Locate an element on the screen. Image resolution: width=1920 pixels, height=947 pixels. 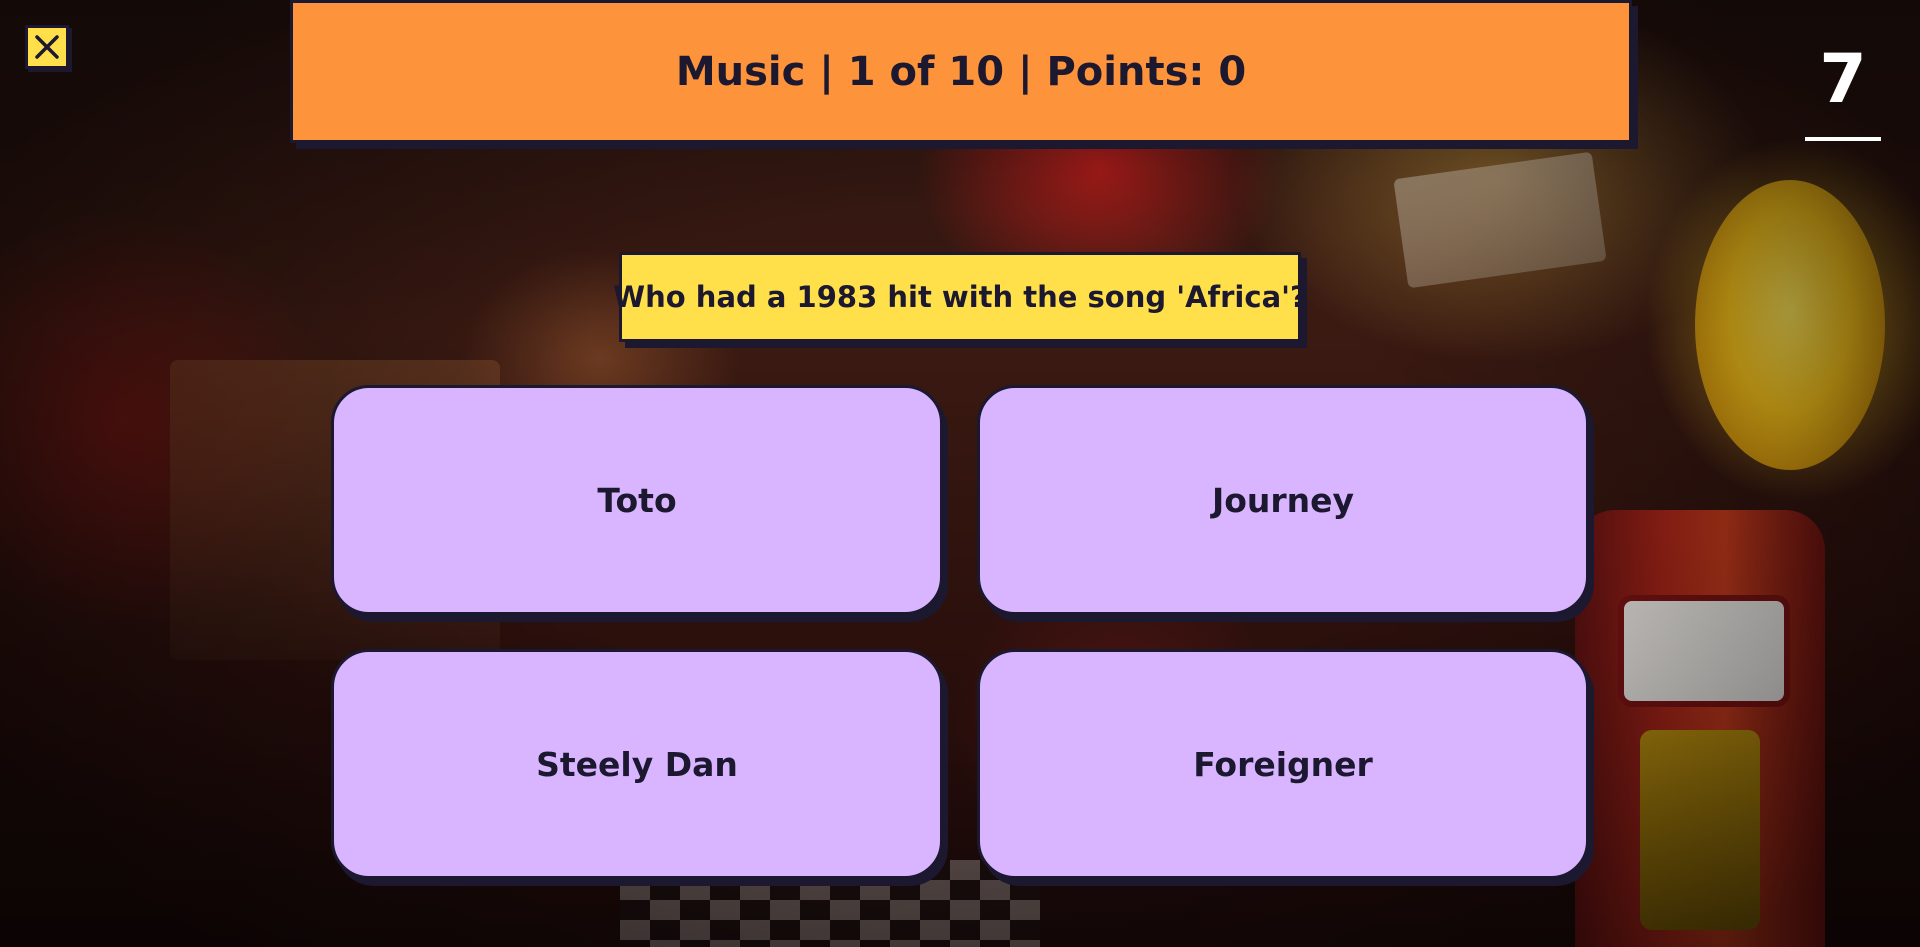
answer-button-4: Foreigner is located at coordinates (1283, 764).